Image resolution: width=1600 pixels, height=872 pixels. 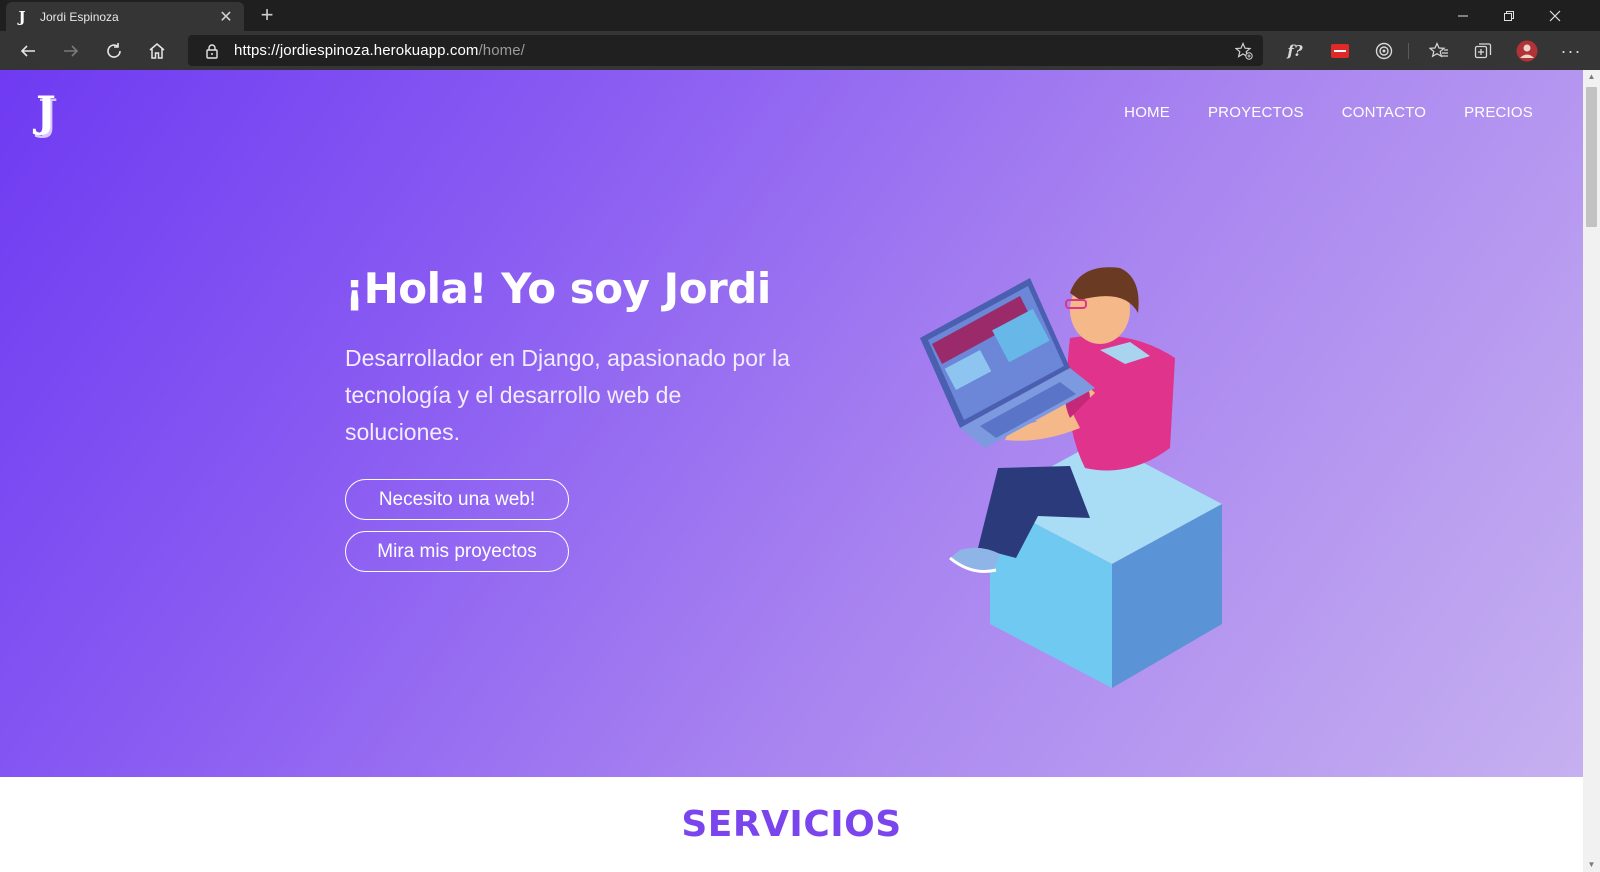 I want to click on back-button, so click(x=28, y=51).